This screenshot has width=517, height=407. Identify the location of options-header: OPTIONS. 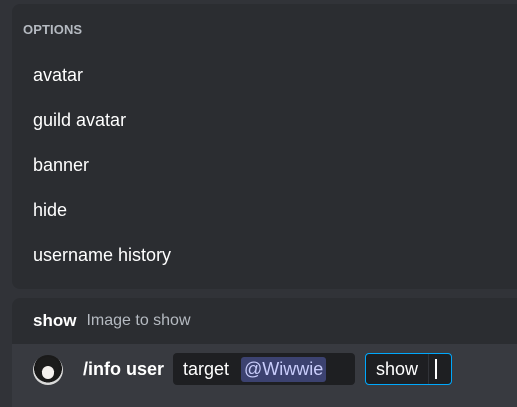
(53, 29).